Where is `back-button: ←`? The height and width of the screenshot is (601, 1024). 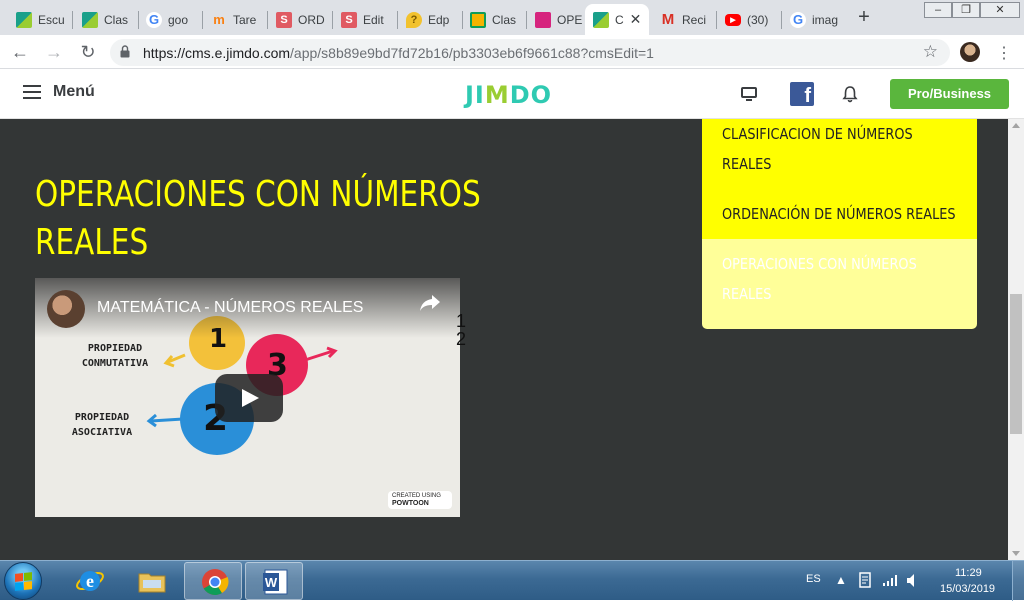 back-button: ← is located at coordinates (20, 52).